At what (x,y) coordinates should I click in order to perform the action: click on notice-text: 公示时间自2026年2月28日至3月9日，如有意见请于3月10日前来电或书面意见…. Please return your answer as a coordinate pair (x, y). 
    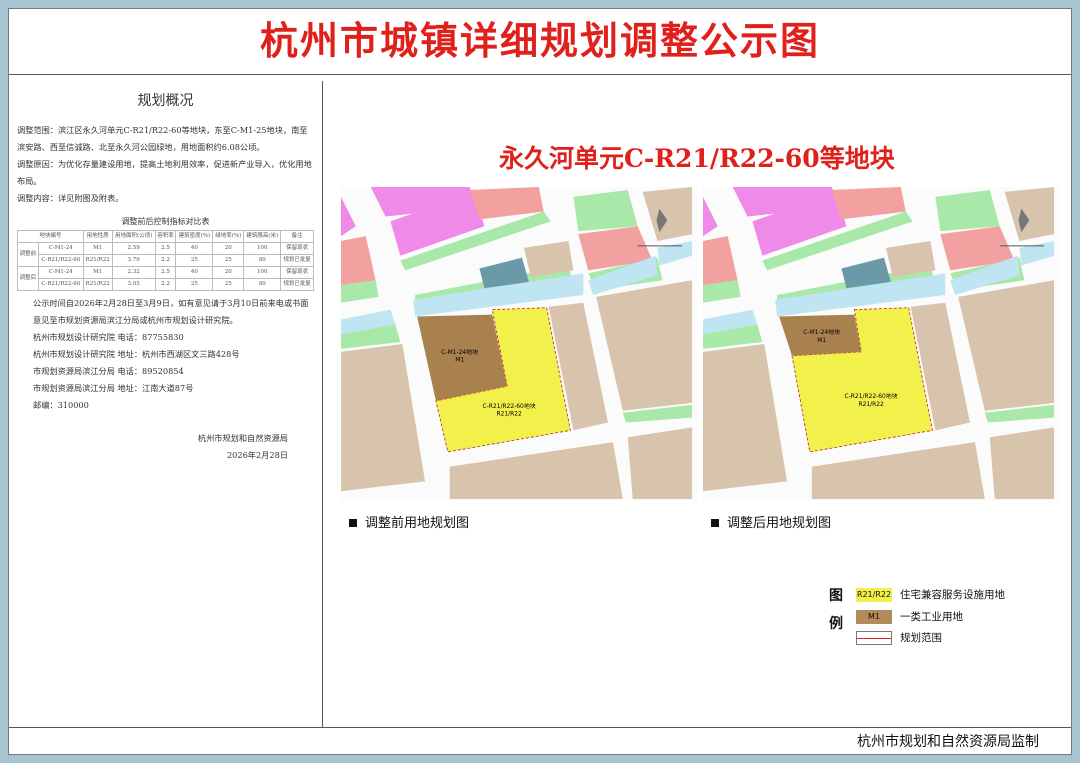
    Looking at the image, I should click on (171, 311).